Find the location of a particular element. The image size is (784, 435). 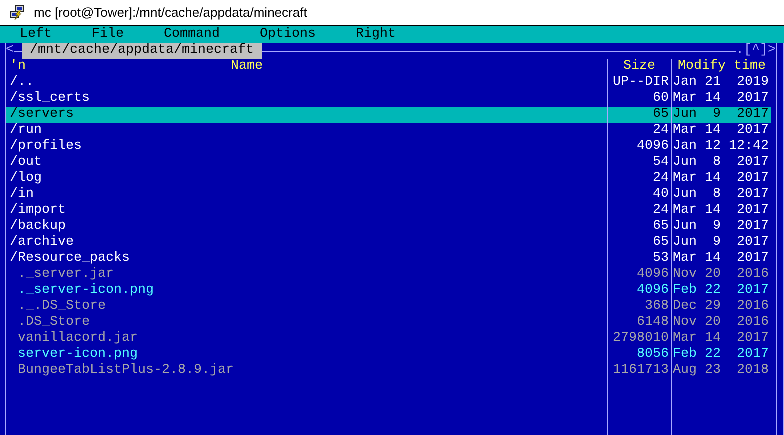

panel-path: /mnt/cache/appdata/minecraft is located at coordinates (142, 51).